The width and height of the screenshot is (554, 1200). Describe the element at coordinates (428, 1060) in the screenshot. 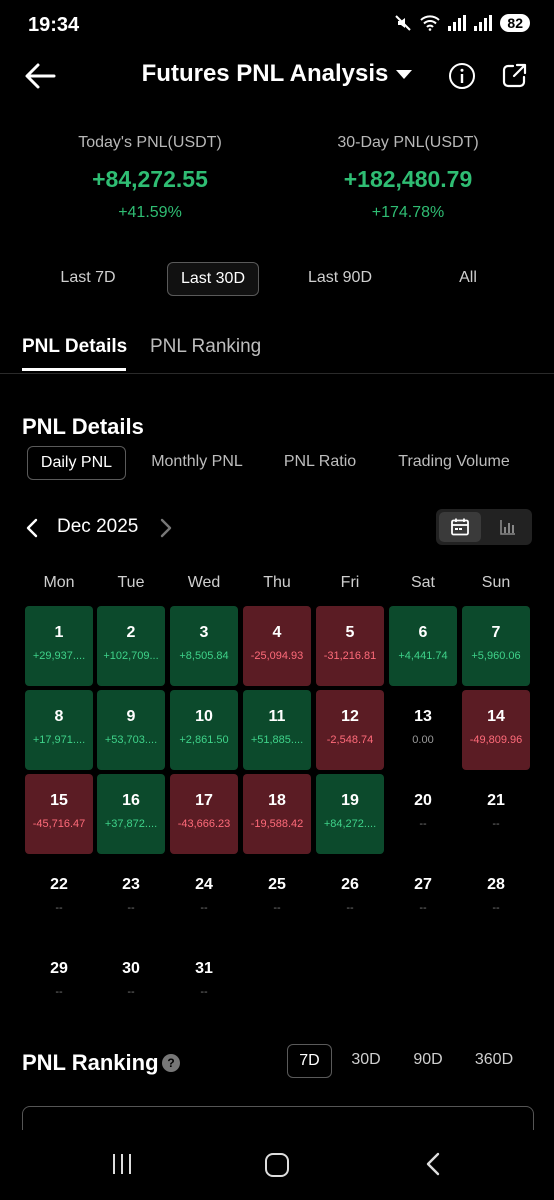

I see `ranking-tab-90d: 90D` at that location.